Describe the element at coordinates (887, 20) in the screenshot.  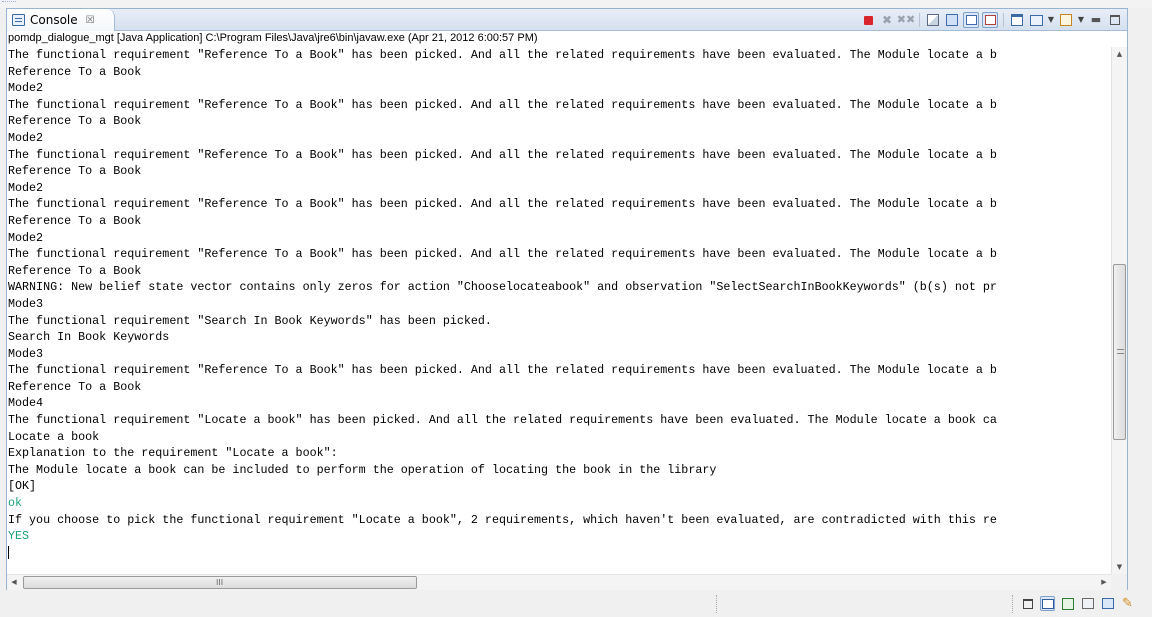
I see `remove-launch-icon: ✖` at that location.